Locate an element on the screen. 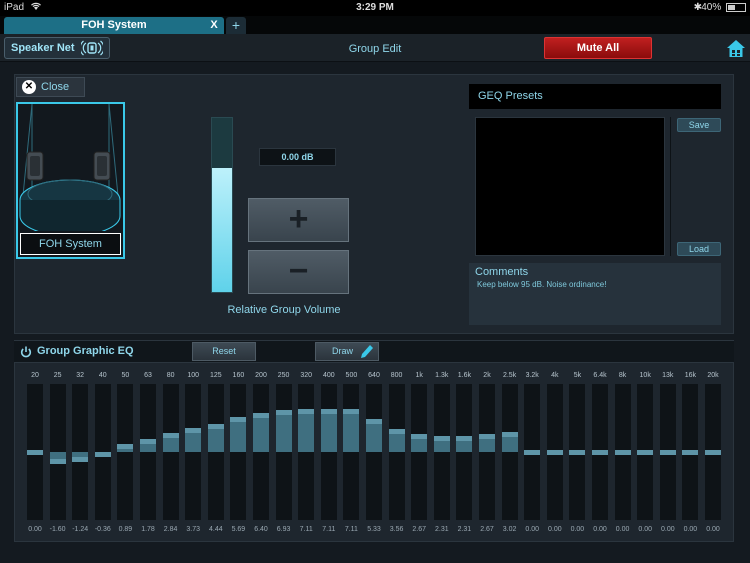 Image resolution: width=750 pixels, height=563 pixels. eq-band: 200 6.40 is located at coordinates (261, 453).